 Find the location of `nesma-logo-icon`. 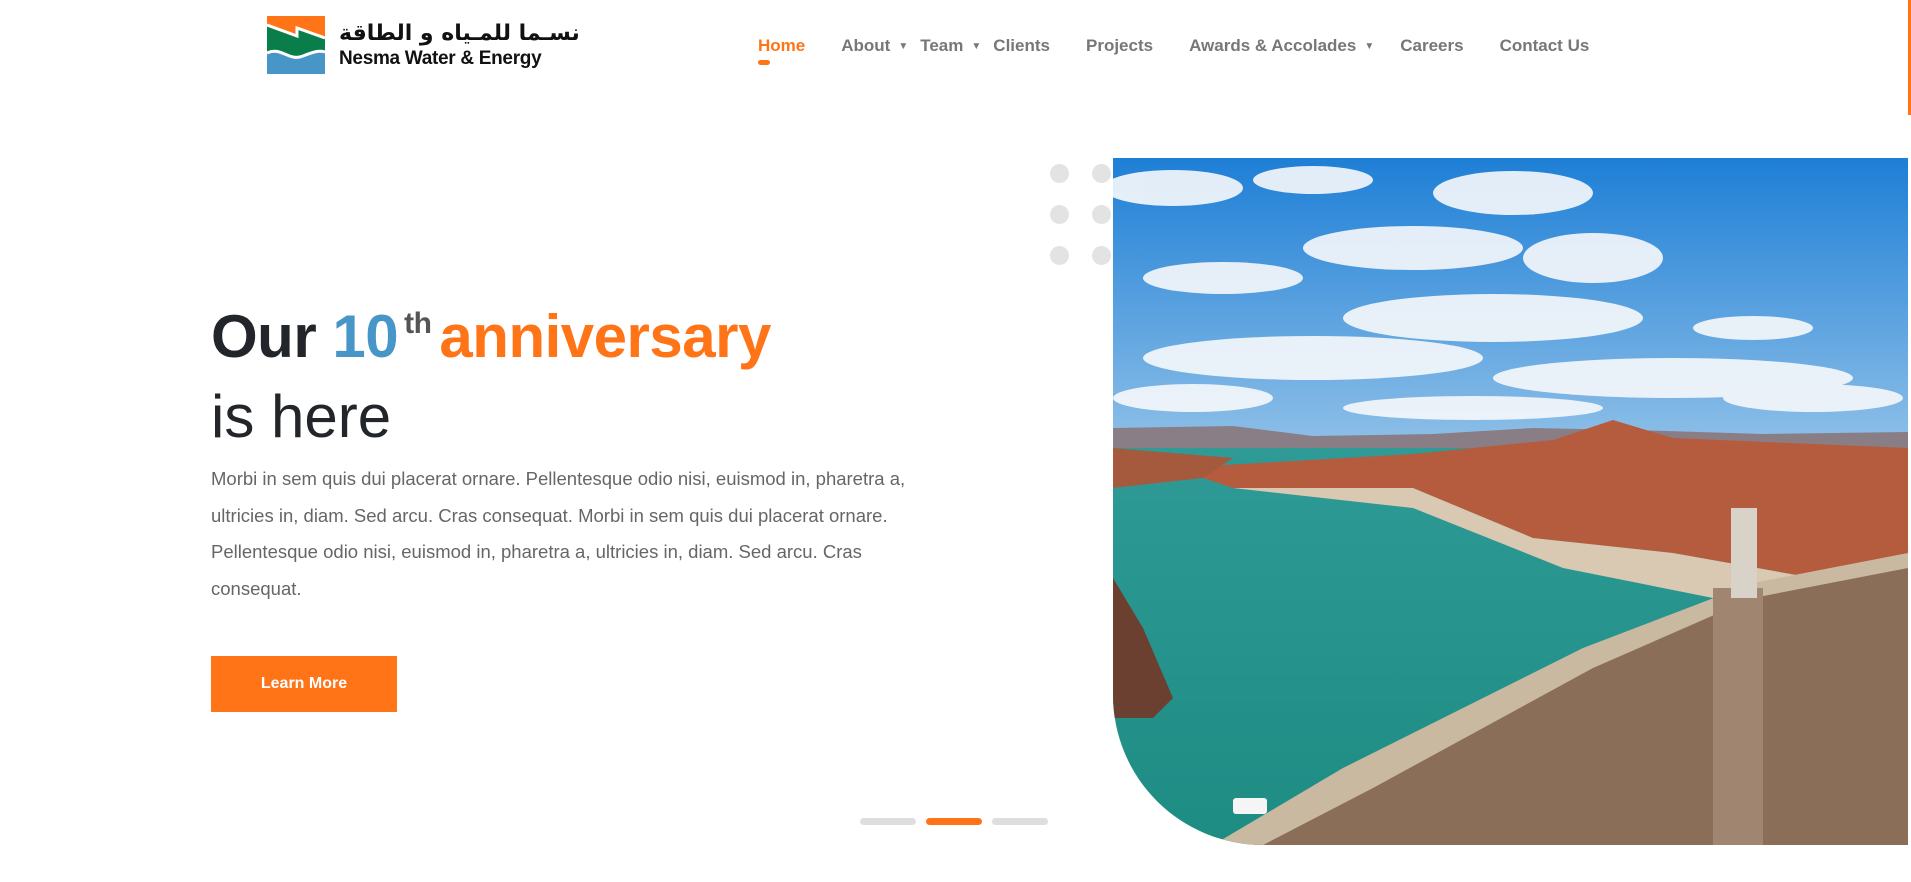

nesma-logo-icon is located at coordinates (296, 45).